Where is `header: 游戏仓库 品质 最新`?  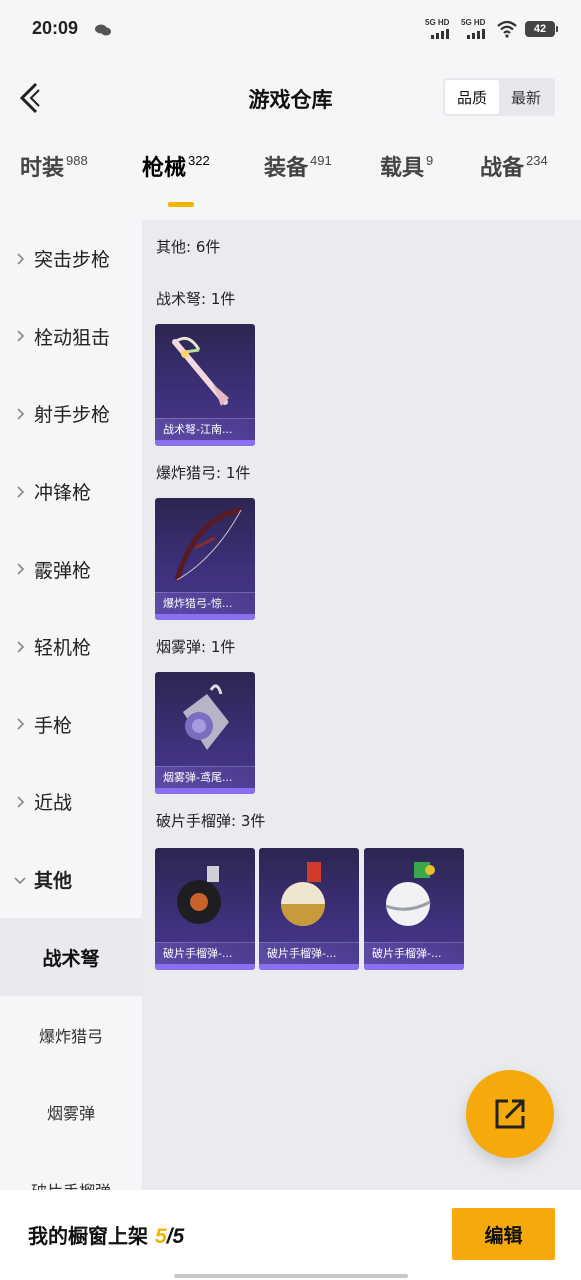 header: 游戏仓库 品质 最新 is located at coordinates (290, 98).